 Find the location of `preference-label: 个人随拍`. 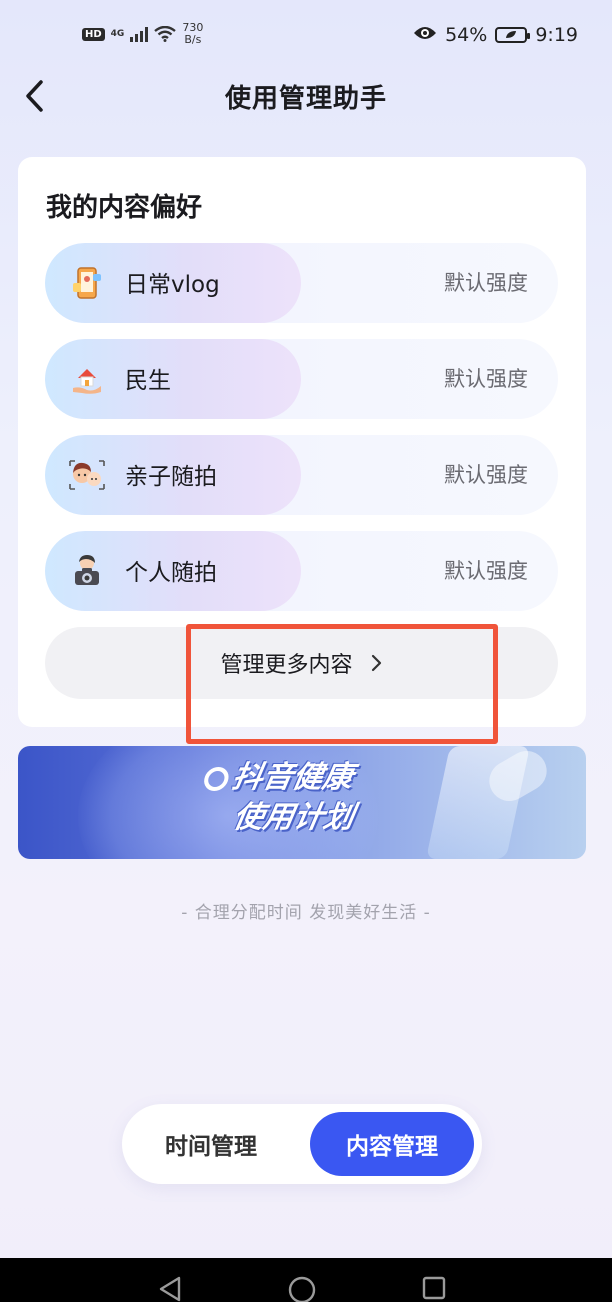

preference-label: 个人随拍 is located at coordinates (171, 573).